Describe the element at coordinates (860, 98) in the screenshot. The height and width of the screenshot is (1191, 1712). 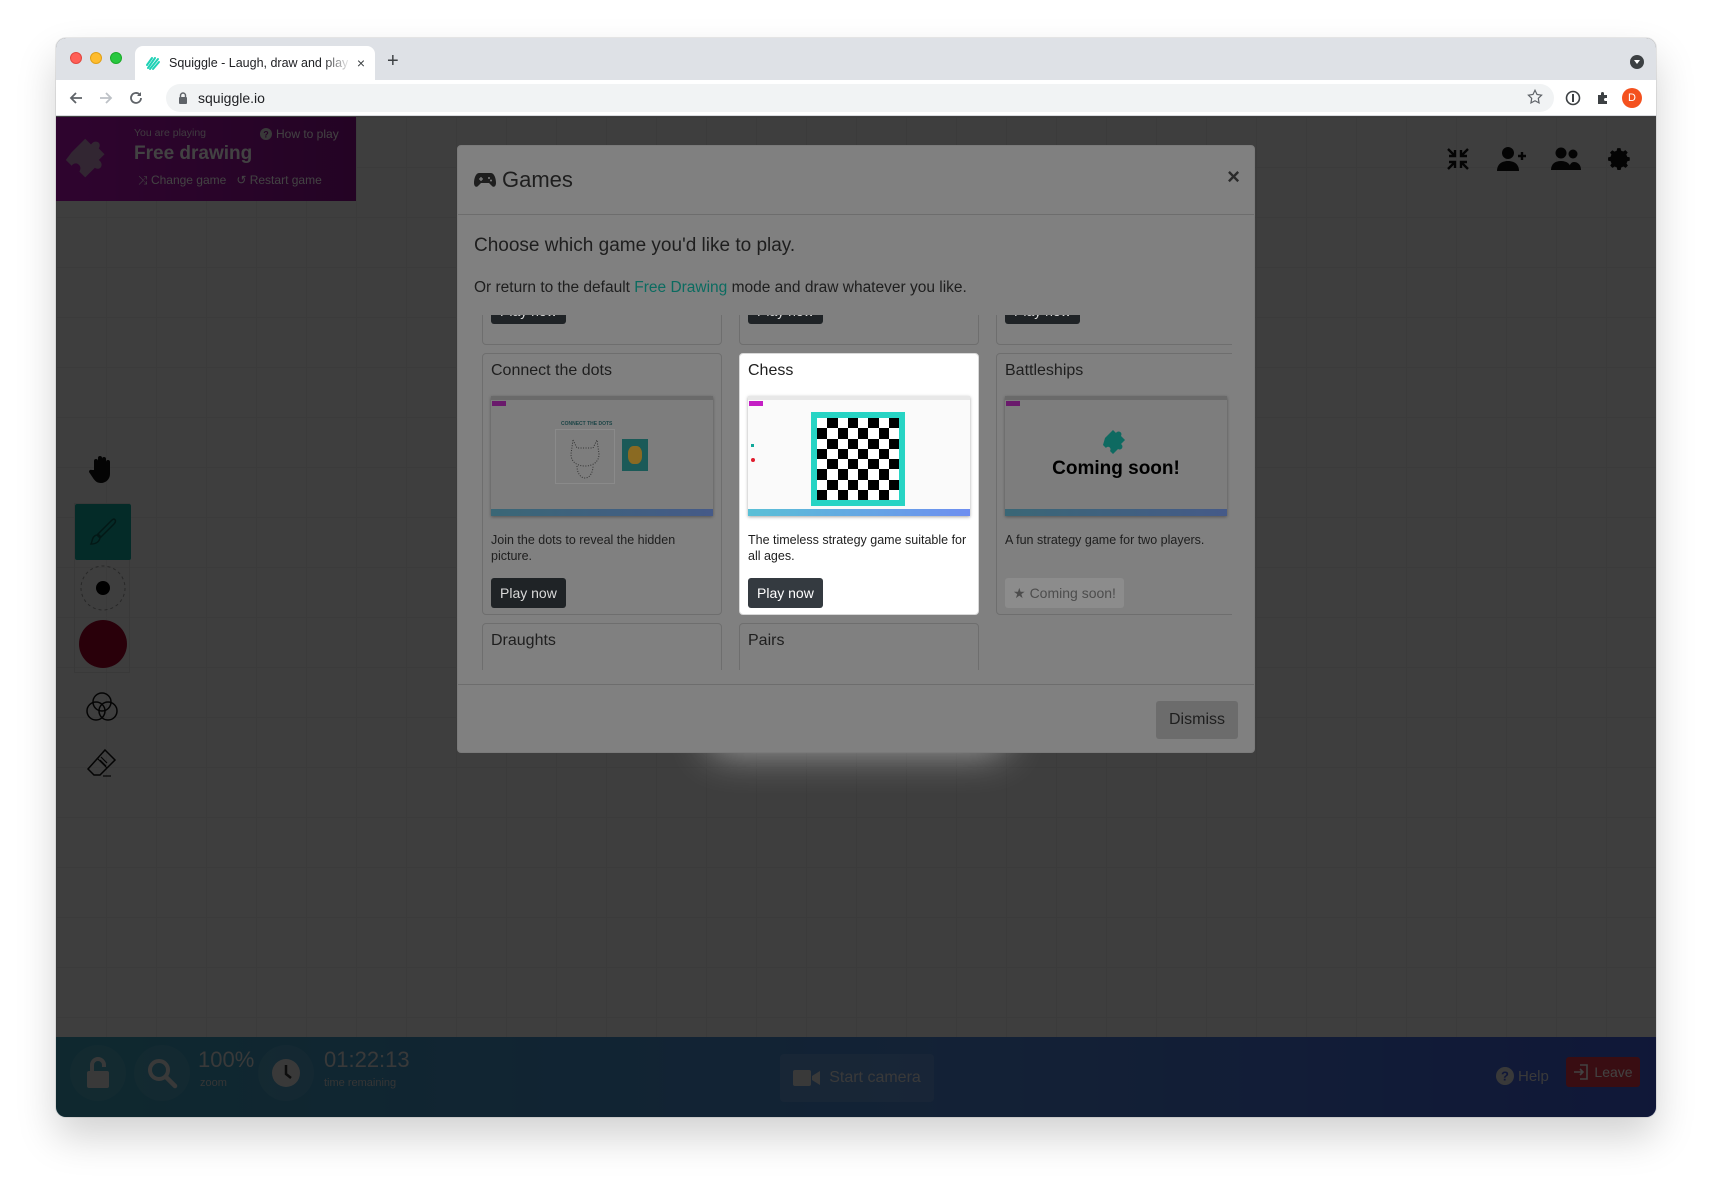
I see `address-bar: squiggle.io` at that location.